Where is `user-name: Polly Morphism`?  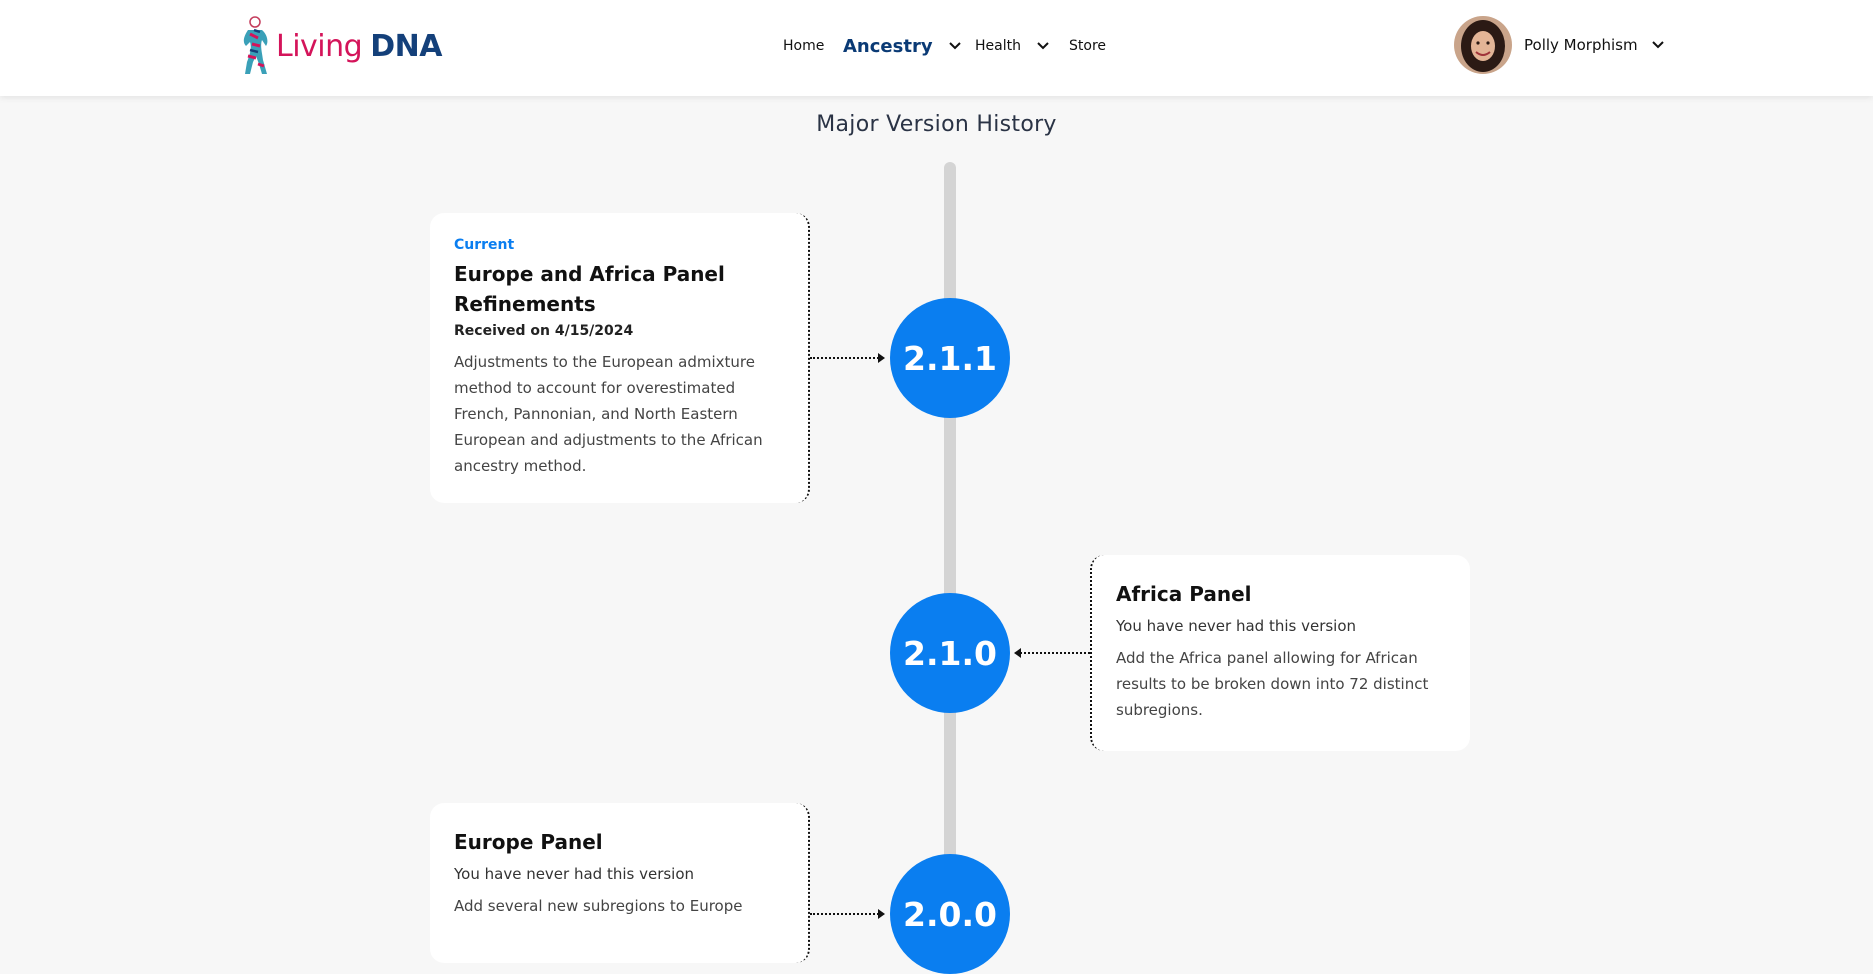
user-name: Polly Morphism is located at coordinates (1581, 45).